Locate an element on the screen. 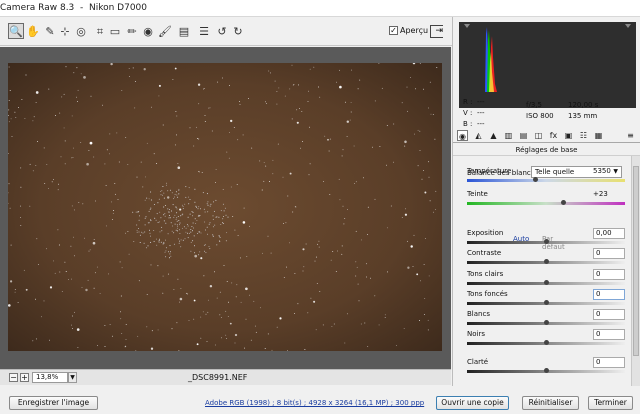 The image size is (640, 414). zoom-dropdown-icon: ▼ is located at coordinates (72, 377).